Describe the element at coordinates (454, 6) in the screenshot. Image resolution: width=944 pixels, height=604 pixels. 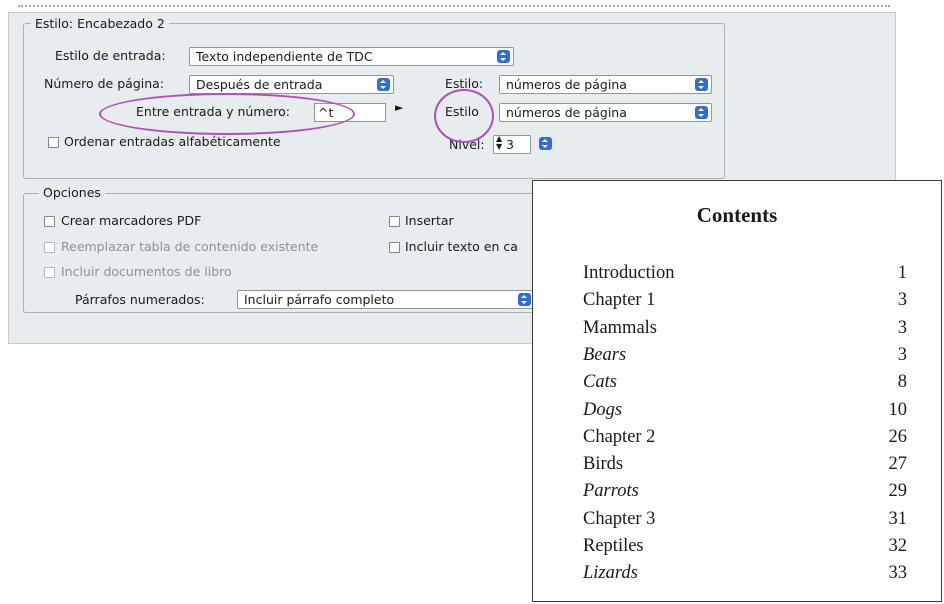
I see `dotted-separator` at that location.